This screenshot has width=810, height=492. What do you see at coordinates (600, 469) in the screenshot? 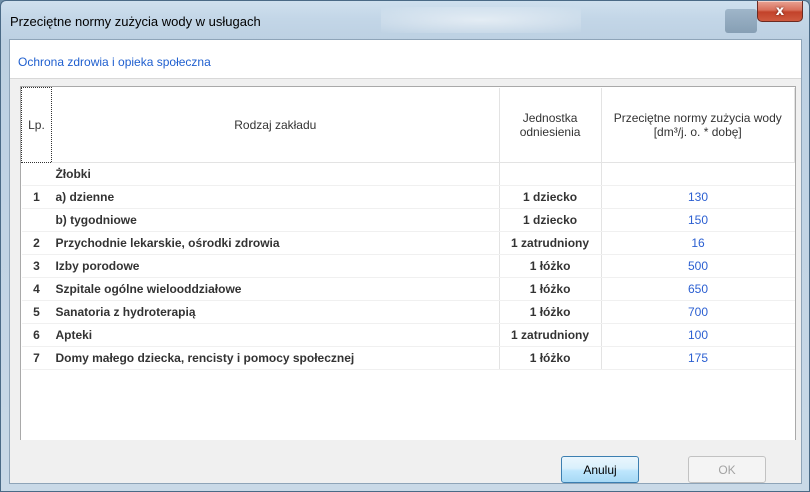
I see `cancel-button: Anuluj` at bounding box center [600, 469].